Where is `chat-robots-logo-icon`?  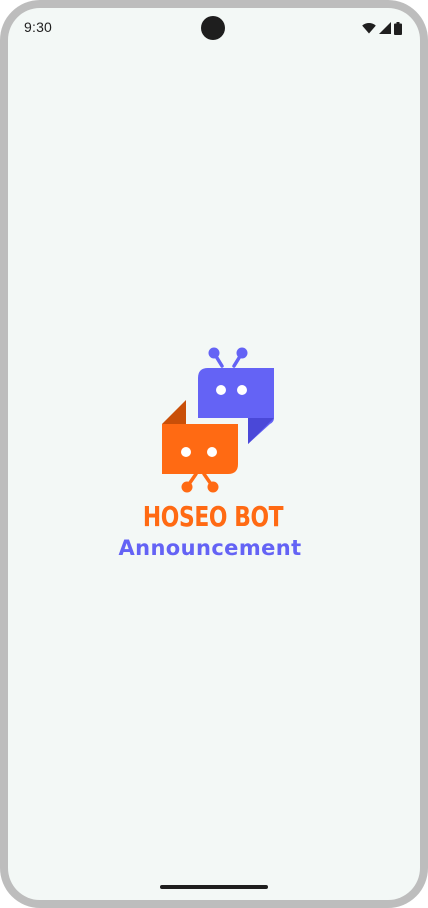
chat-robots-logo-icon is located at coordinates (210, 417).